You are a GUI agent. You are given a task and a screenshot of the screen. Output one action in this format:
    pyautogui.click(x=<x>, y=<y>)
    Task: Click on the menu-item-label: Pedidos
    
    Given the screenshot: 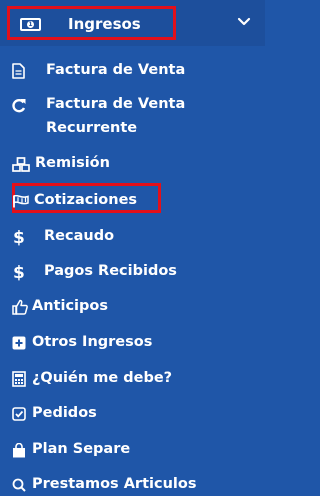 What is the action you would take?
    pyautogui.click(x=64, y=413)
    